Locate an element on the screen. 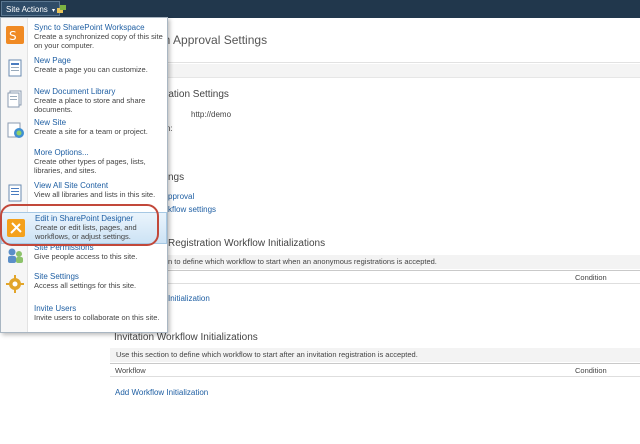 The height and width of the screenshot is (444, 640). new-page-icon is located at coordinates (15, 68).